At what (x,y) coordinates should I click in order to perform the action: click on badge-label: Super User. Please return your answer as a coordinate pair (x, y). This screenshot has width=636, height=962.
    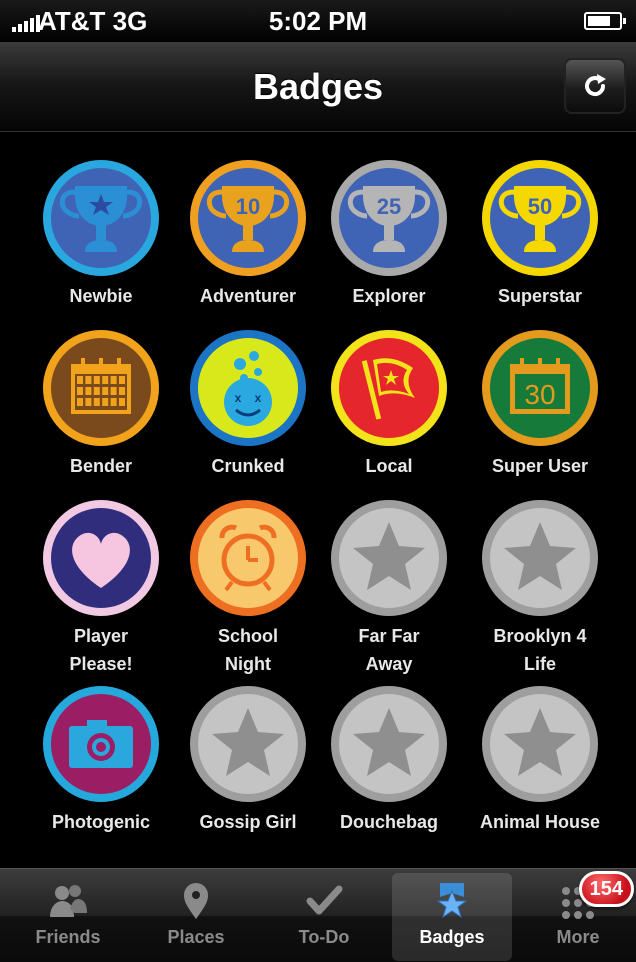
    Looking at the image, I should click on (540, 466).